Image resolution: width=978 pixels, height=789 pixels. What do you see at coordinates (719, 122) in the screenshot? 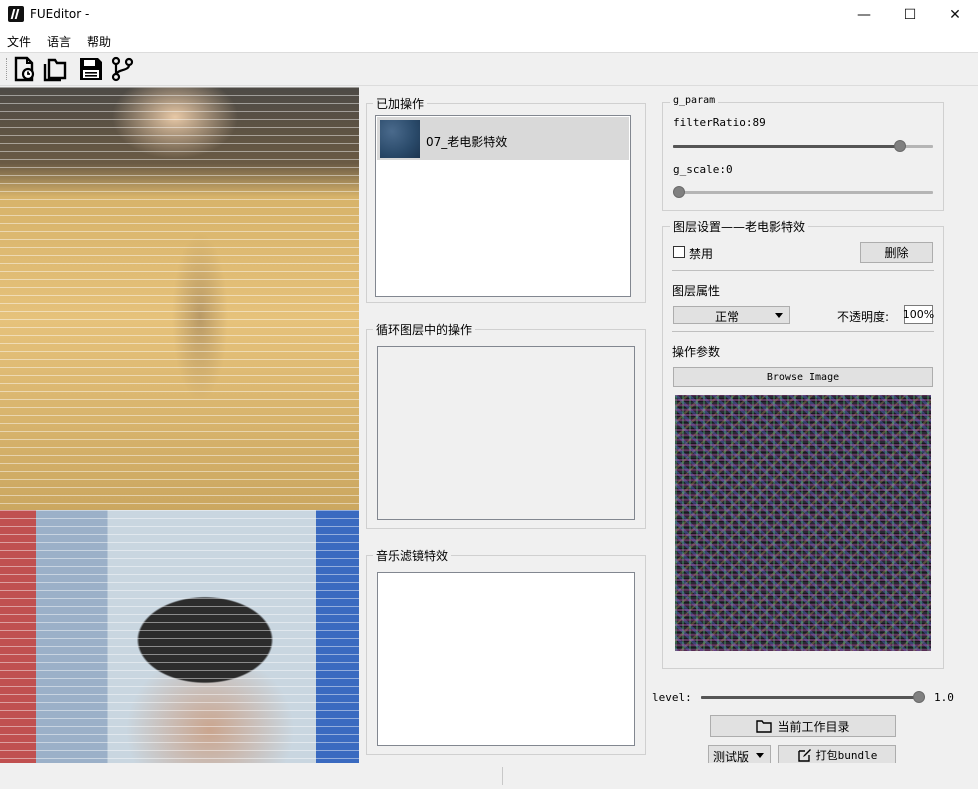
I see `filter-ratio-label: filterRatio:89` at bounding box center [719, 122].